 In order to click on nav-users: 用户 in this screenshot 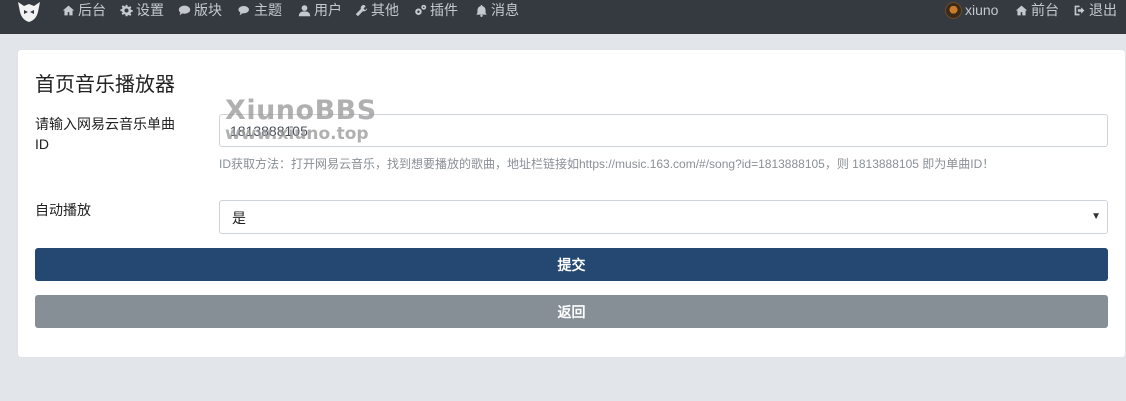, I will do `click(320, 10)`.